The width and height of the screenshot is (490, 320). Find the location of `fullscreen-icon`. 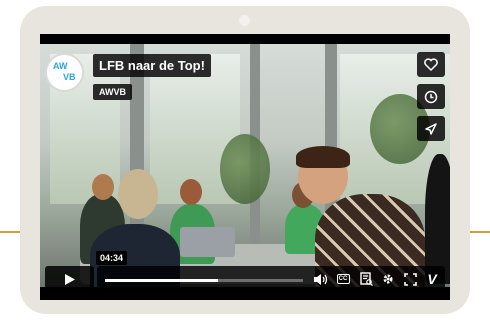

fullscreen-icon is located at coordinates (410, 279).